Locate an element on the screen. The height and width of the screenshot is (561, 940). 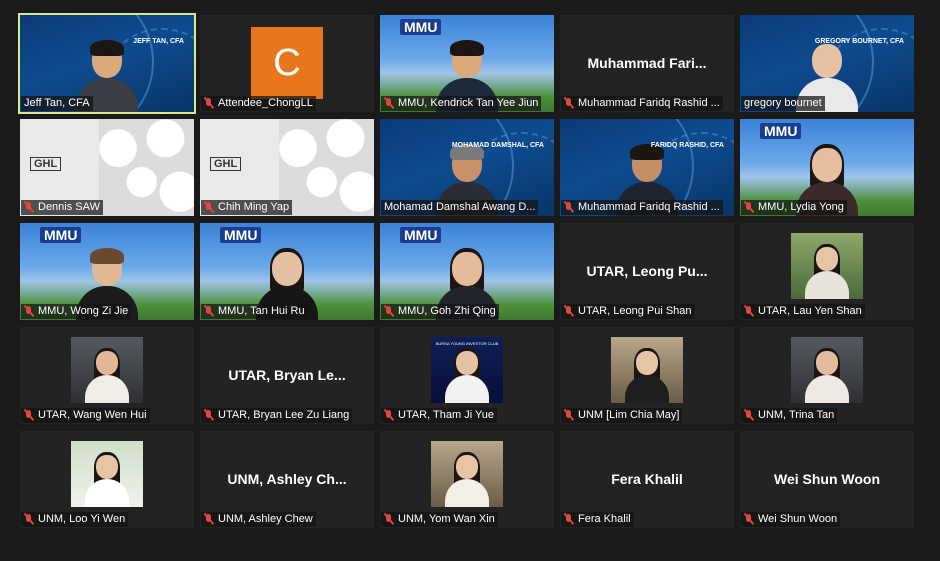
video-tile-yom-wan-xin: UNM, Yom Wan Xin is located at coordinates (467, 479).